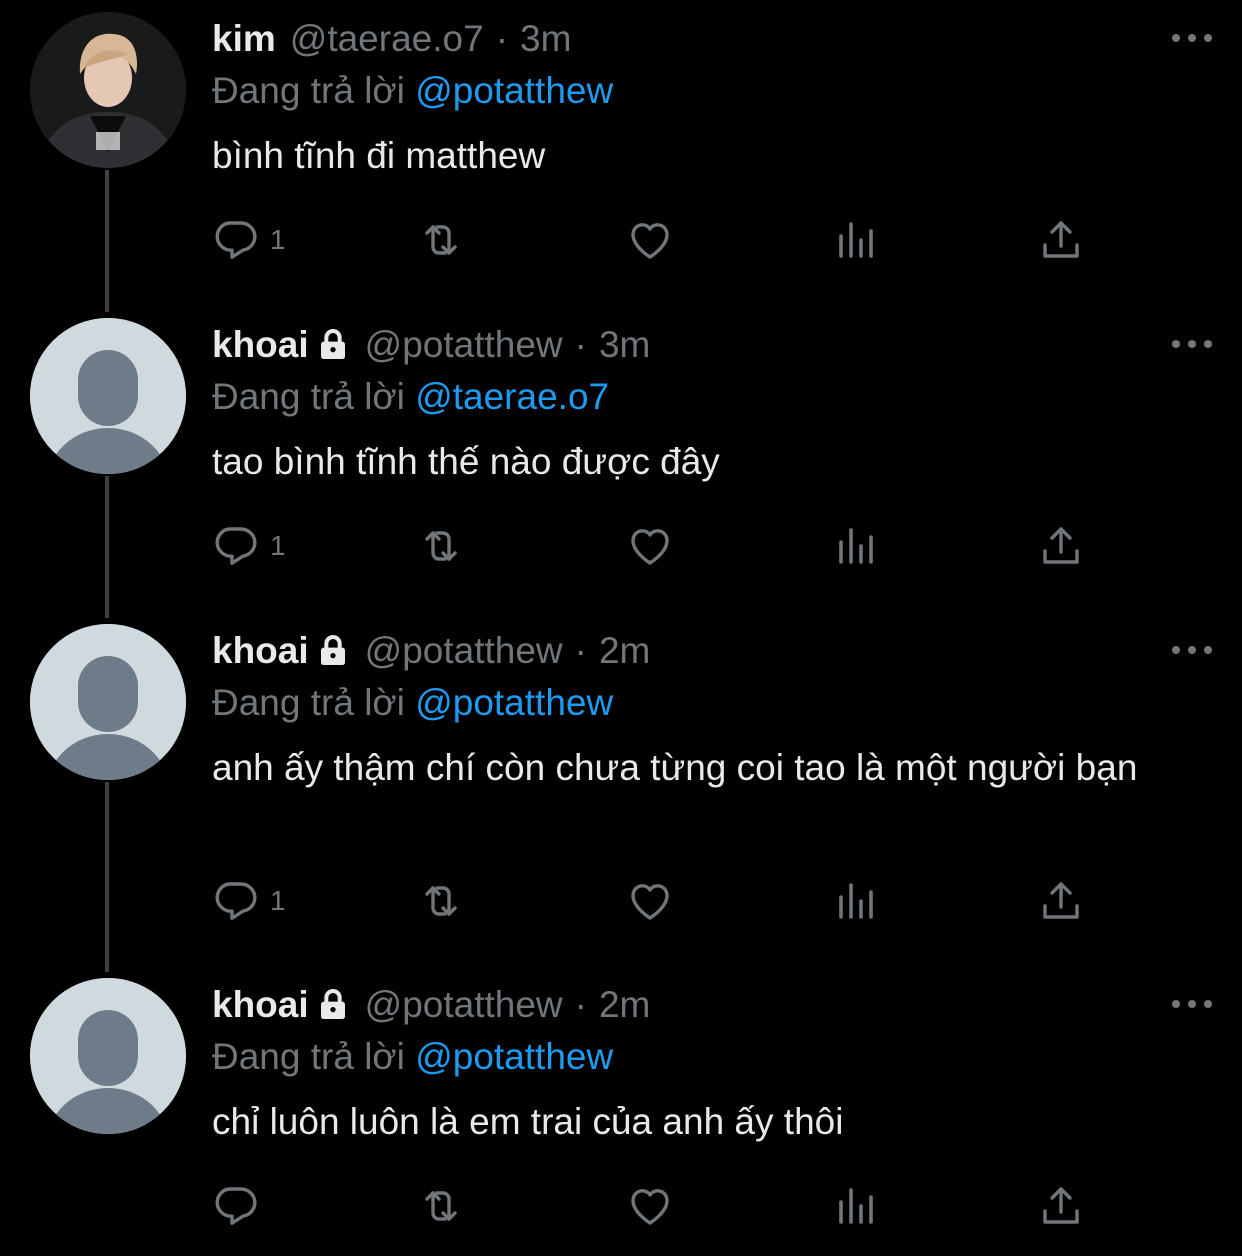 The image size is (1242, 1256). Describe the element at coordinates (410, 397) in the screenshot. I see `replying-to: Đang trả lời @taerae.o7` at that location.